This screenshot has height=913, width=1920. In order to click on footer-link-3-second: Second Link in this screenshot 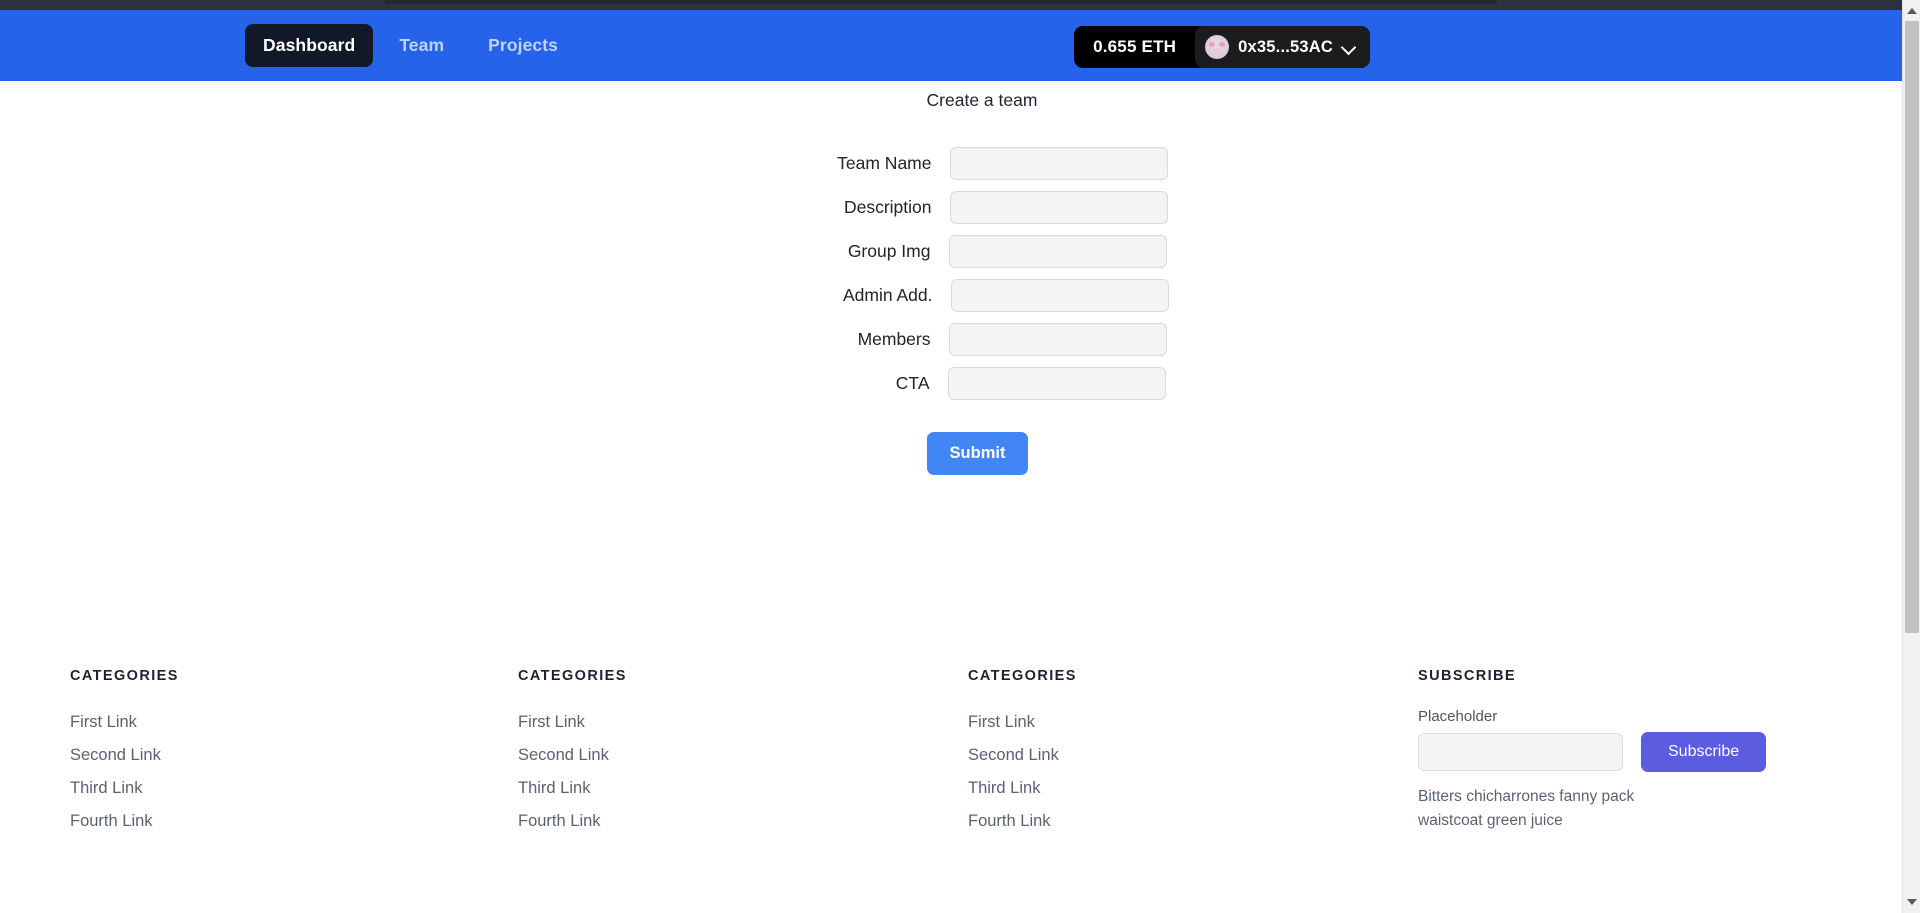, I will do `click(1013, 755)`.